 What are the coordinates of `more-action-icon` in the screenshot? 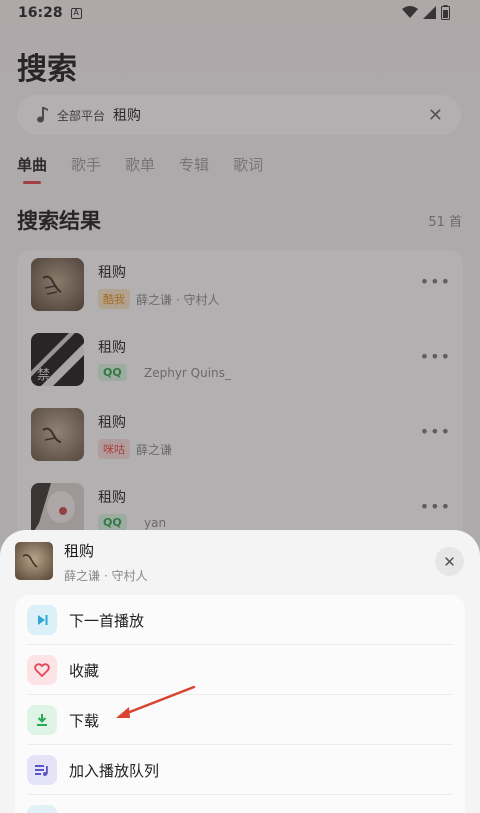 It's located at (42, 809).